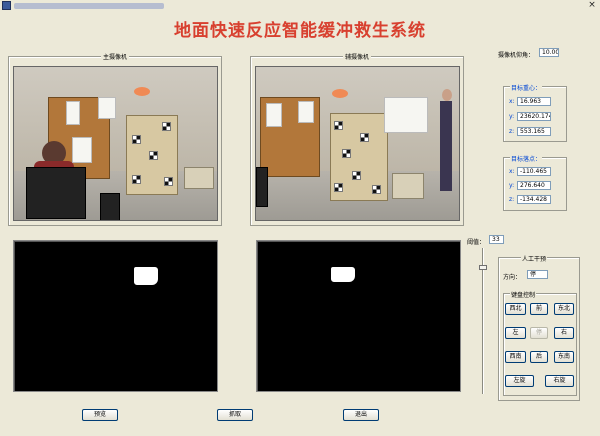 The height and width of the screenshot is (436, 600). Describe the element at coordinates (6, 5) in the screenshot. I see `app-icon` at that location.